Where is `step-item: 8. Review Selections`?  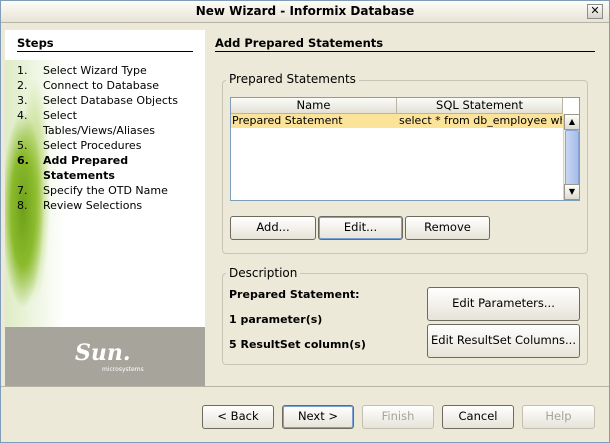
step-item: 8. Review Selections is located at coordinates (80, 205).